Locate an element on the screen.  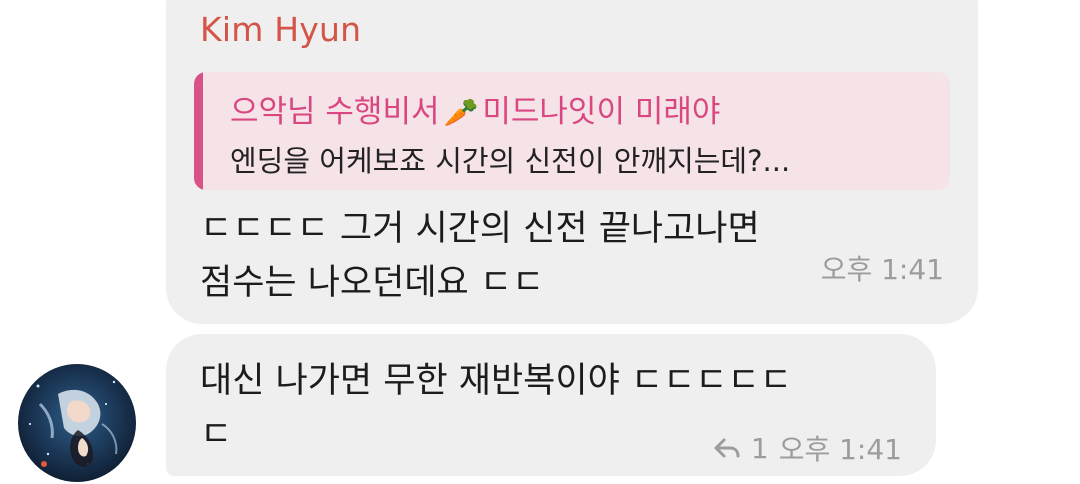
avatar-image is located at coordinates (77, 423).